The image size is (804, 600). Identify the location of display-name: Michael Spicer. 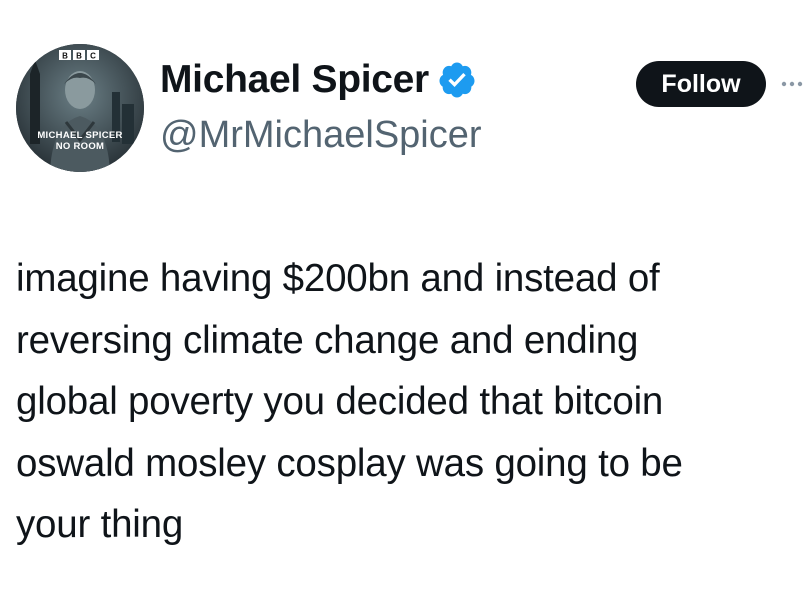
(318, 80).